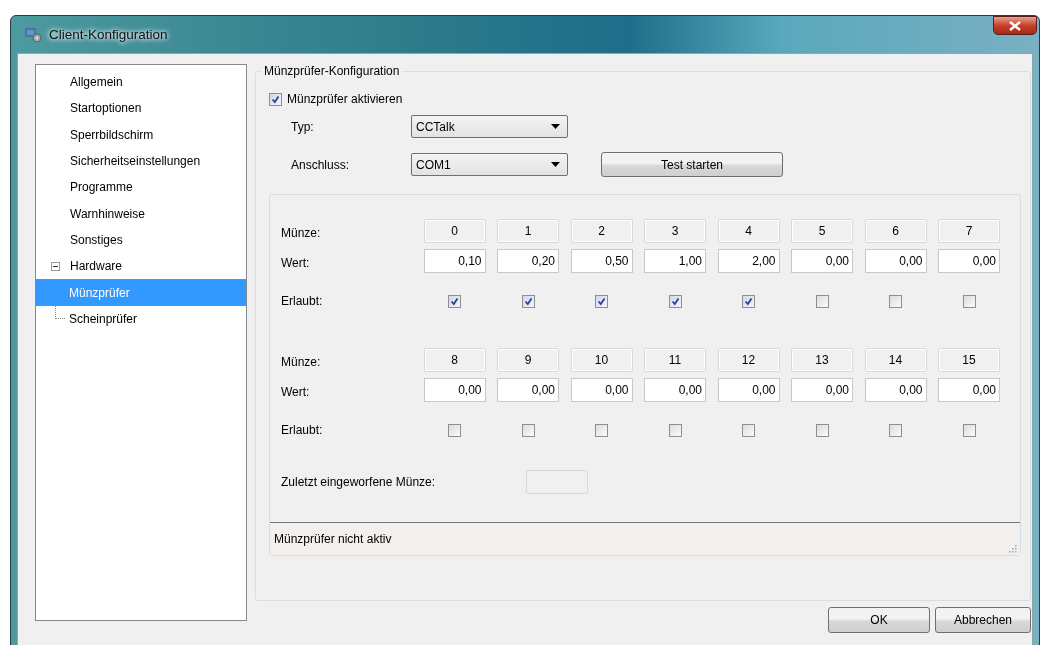  I want to click on collapse-icon, so click(55, 266).